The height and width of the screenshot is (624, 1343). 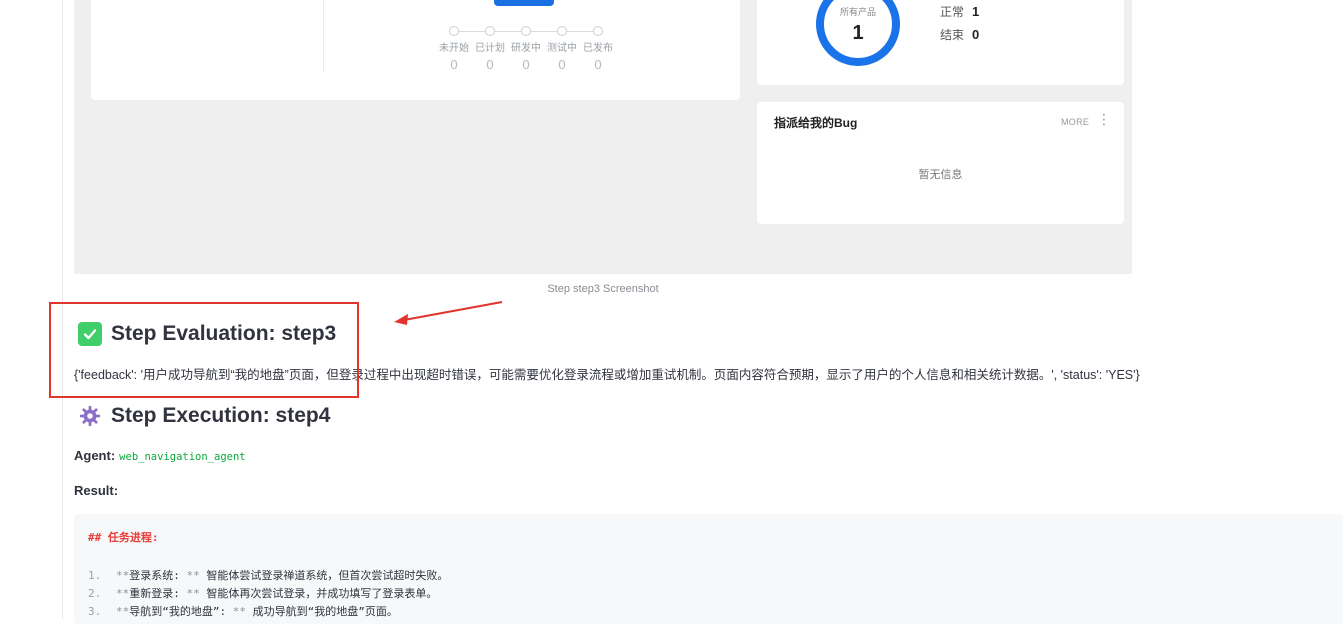 I want to click on stat-value: 1, so click(x=976, y=11).